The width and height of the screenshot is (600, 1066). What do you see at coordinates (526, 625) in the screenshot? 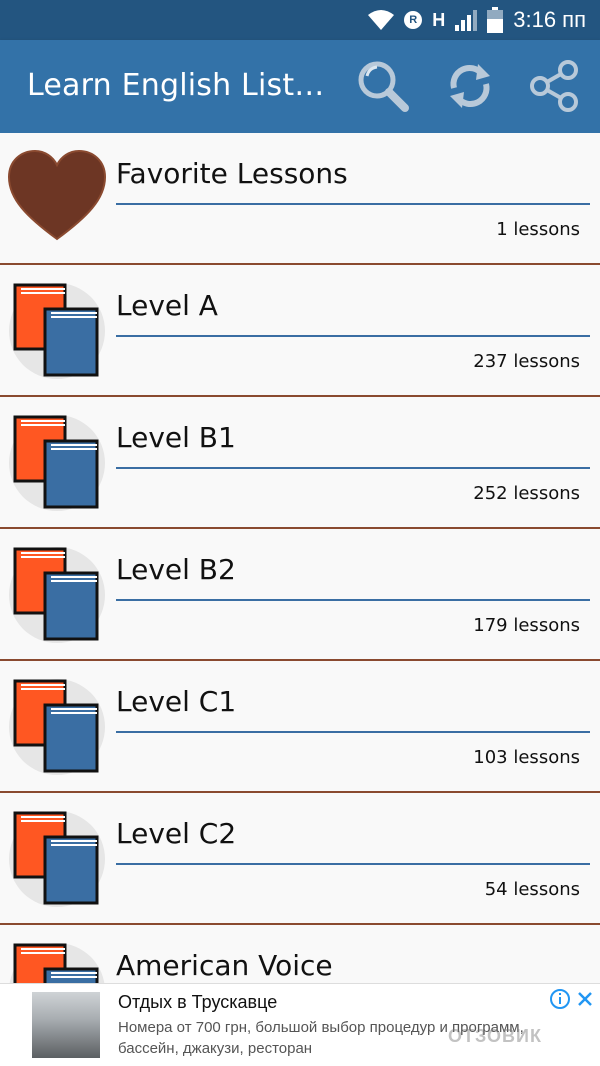
I see `lesson-count: 179 lessons` at bounding box center [526, 625].